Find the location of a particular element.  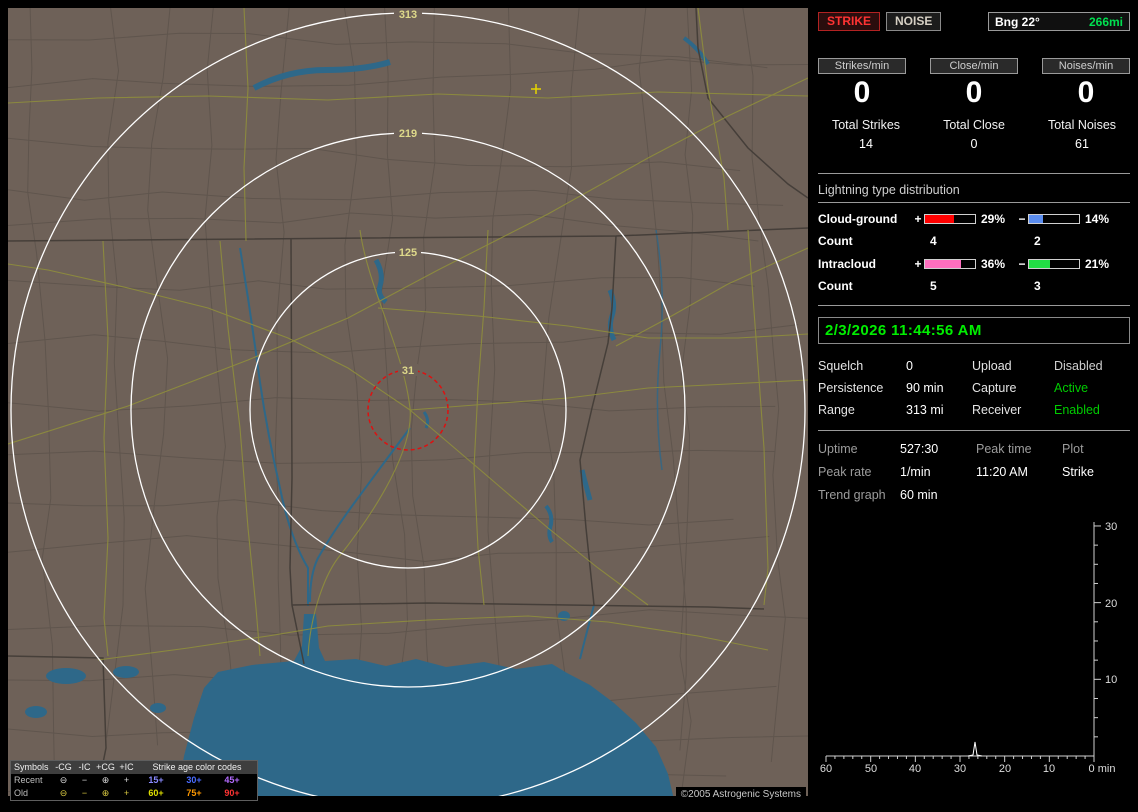

total-noises-value: 61 is located at coordinates (1082, 144).